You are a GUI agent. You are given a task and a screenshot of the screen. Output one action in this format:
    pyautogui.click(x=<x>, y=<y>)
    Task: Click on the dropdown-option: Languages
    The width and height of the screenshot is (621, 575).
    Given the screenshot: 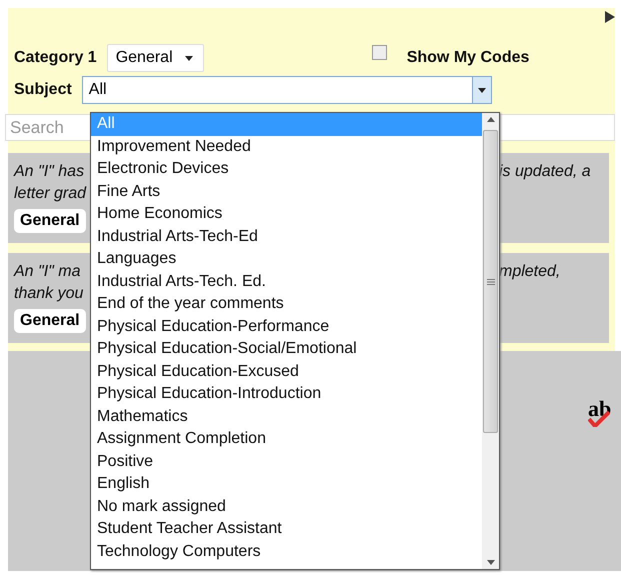 What is the action you would take?
    pyautogui.click(x=286, y=259)
    